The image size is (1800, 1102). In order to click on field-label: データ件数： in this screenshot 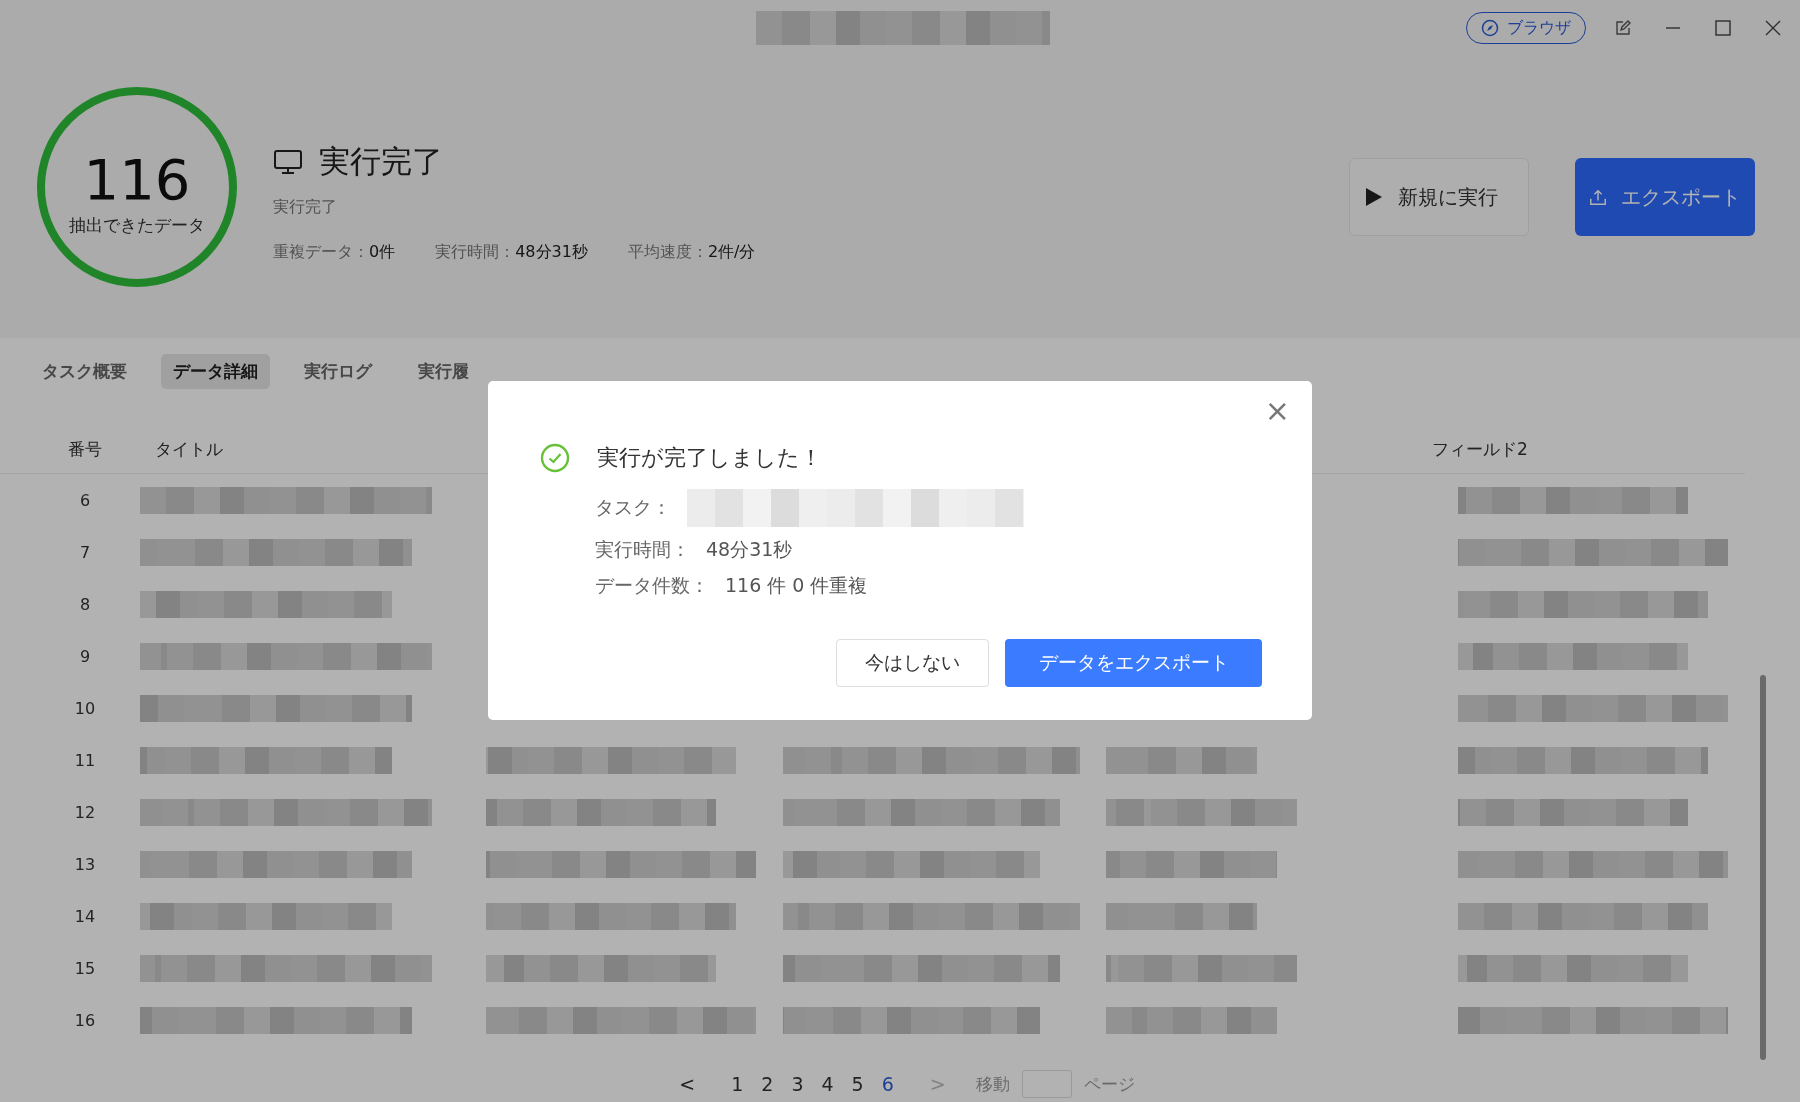, I will do `click(652, 585)`.